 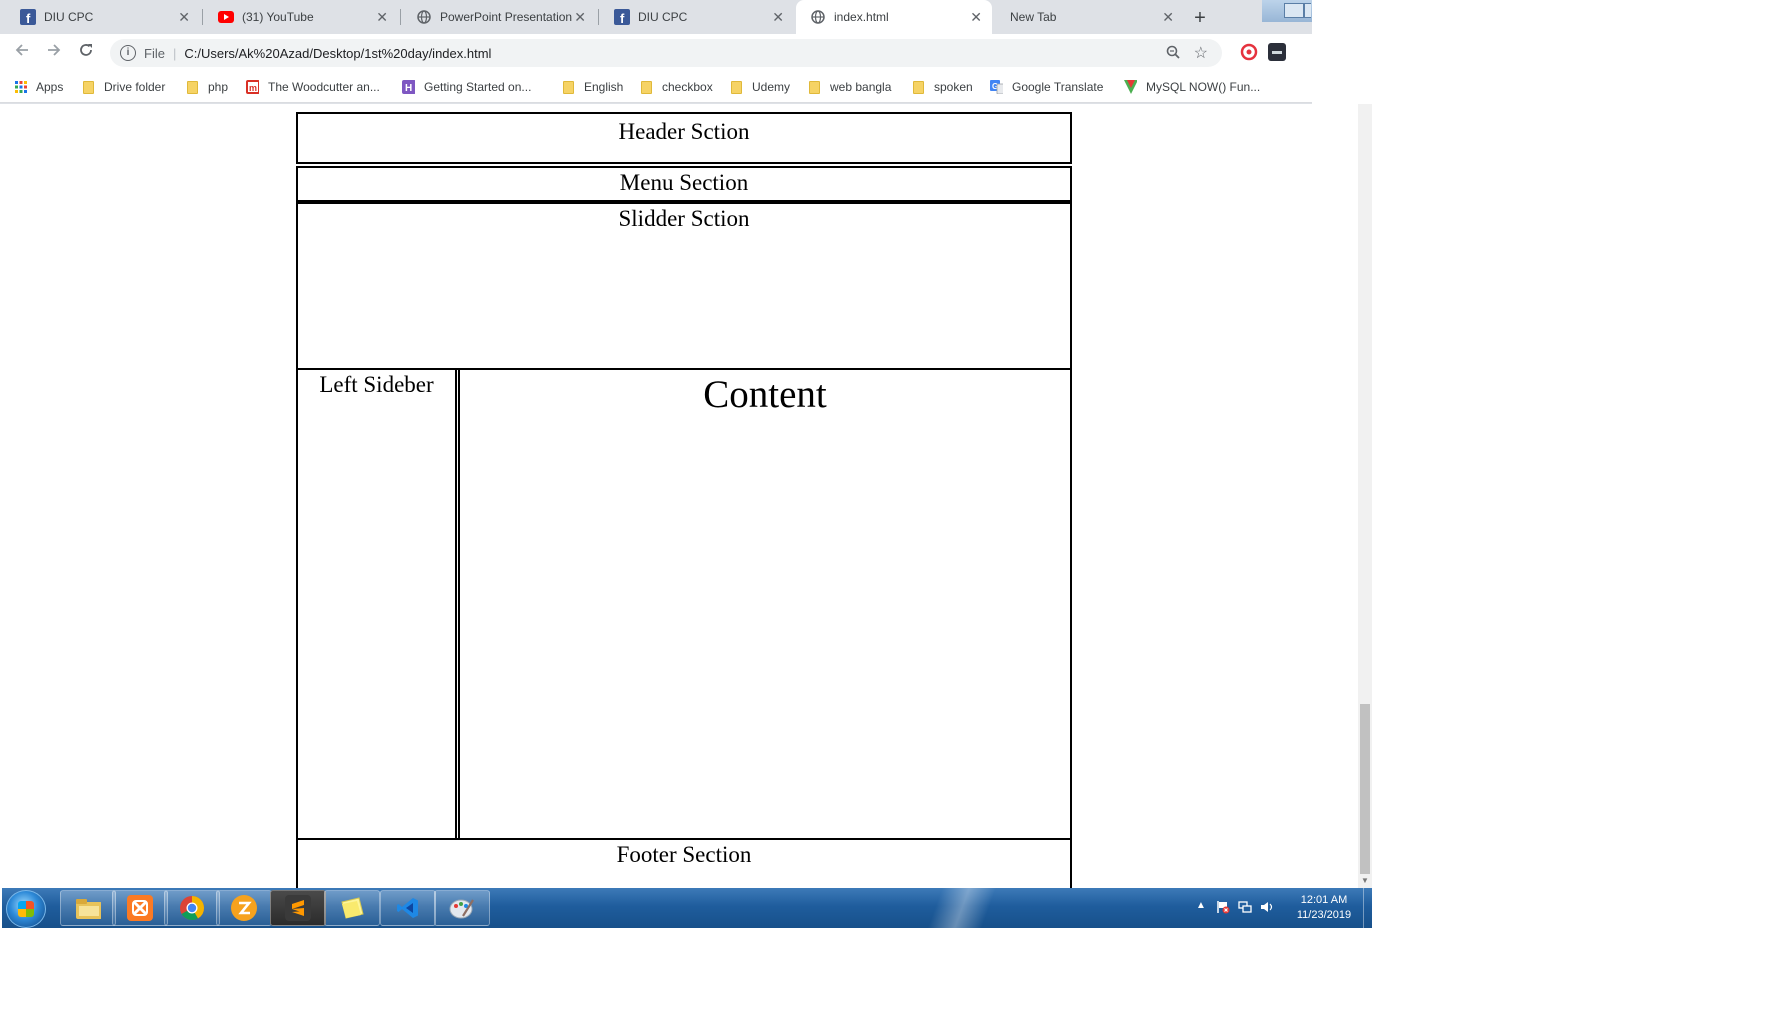 I want to click on paint-icon, so click(x=462, y=908).